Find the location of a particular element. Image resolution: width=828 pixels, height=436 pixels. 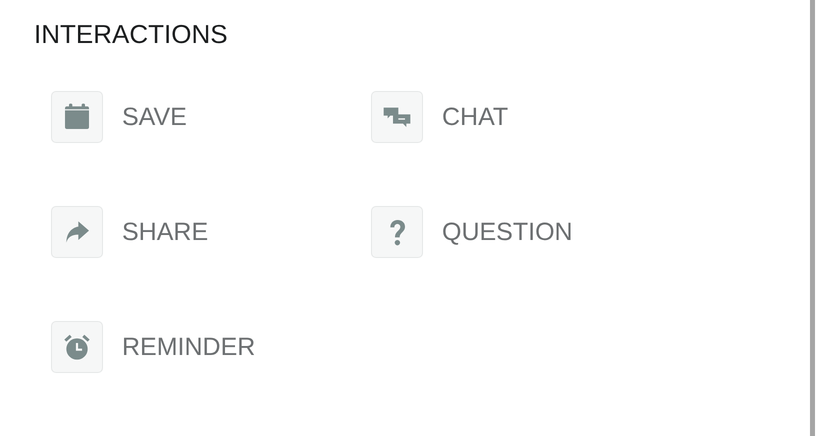

section-title: INTERACTIONS is located at coordinates (131, 34).